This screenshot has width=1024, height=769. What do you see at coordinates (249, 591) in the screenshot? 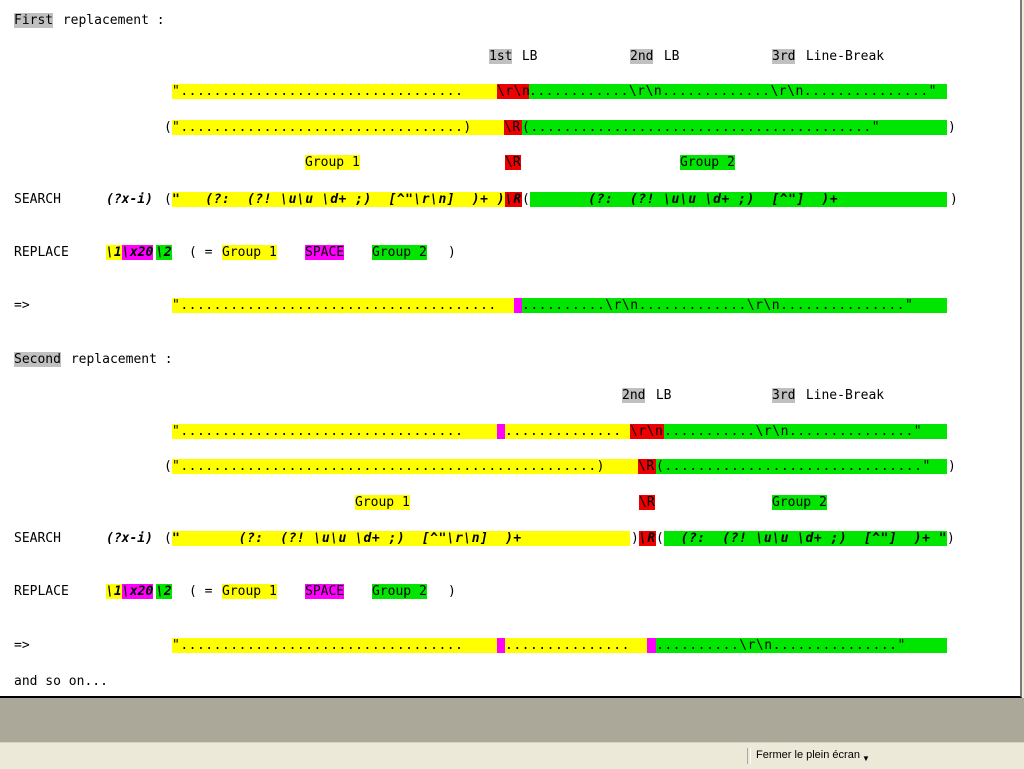
I see `s2-replace-group1: Group 1` at bounding box center [249, 591].